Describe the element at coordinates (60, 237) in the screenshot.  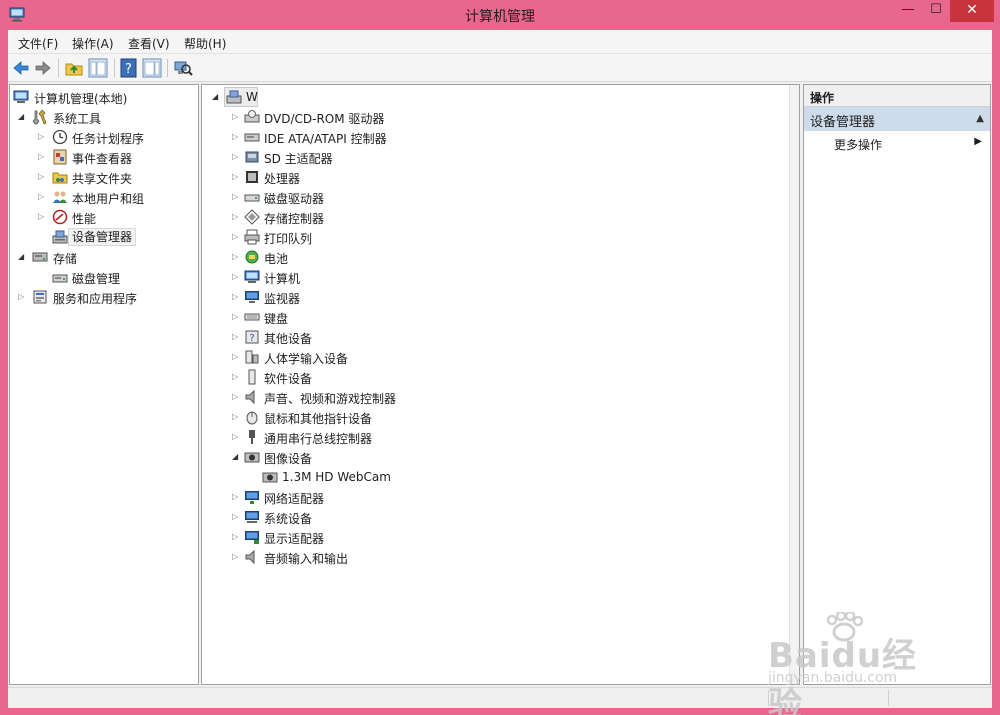
I see `device-manager-icon` at that location.